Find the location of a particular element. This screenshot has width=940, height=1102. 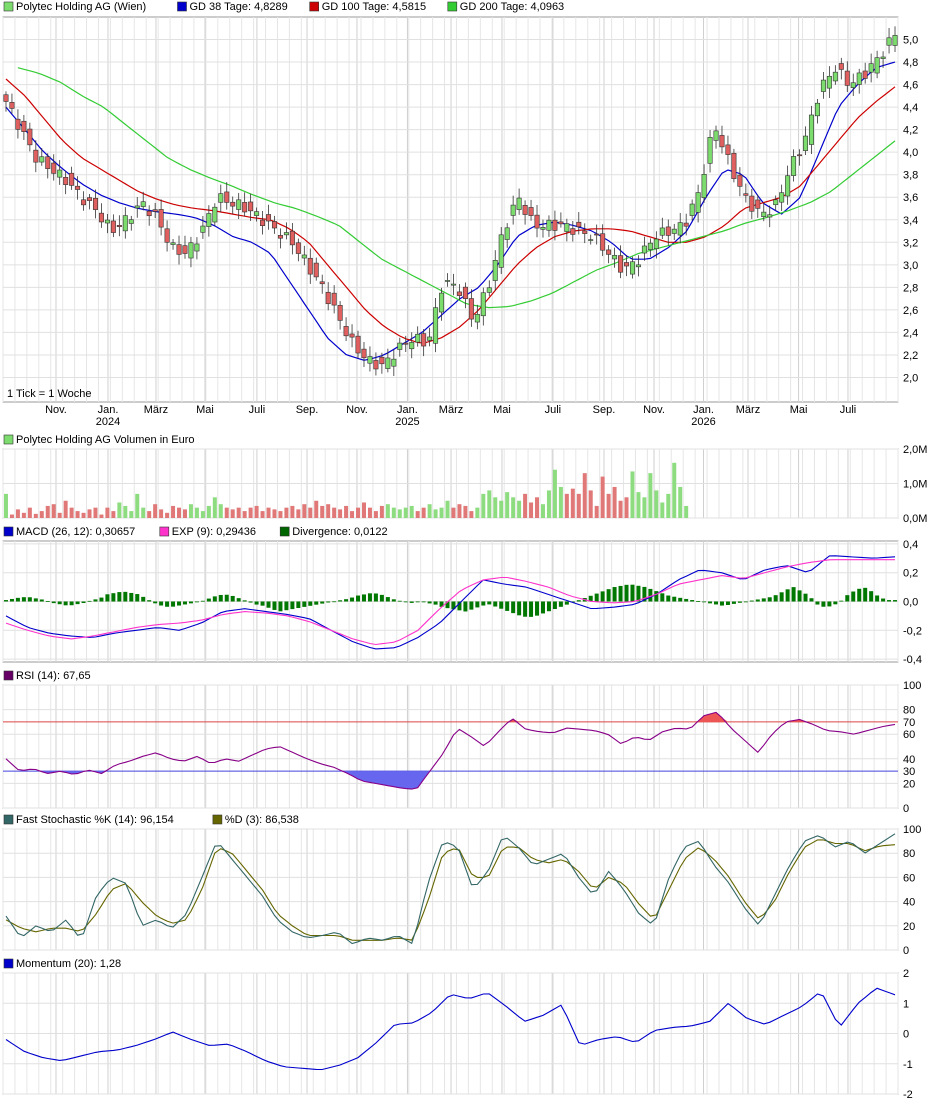

y-tick-label: 3,8 is located at coordinates (910, 176).